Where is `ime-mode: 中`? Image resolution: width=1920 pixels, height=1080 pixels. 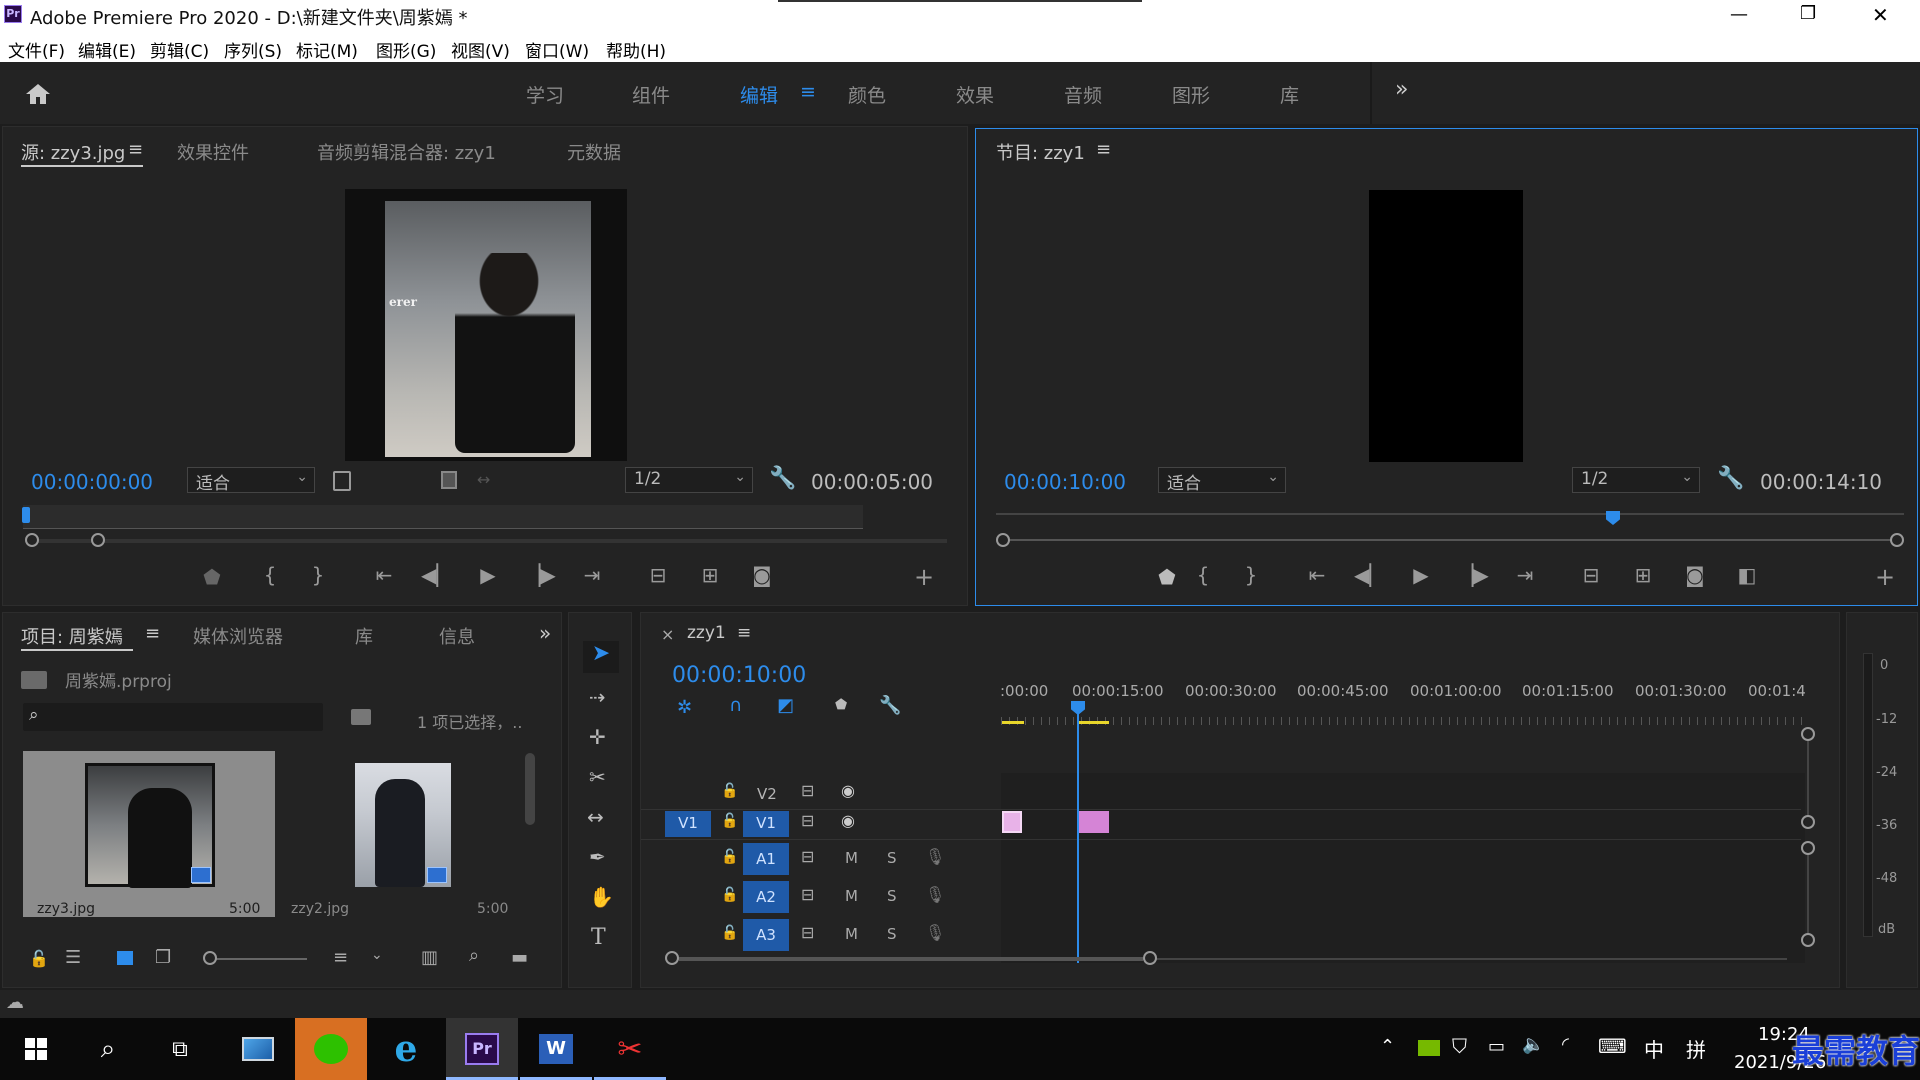
ime-mode: 中 is located at coordinates (1654, 1048).